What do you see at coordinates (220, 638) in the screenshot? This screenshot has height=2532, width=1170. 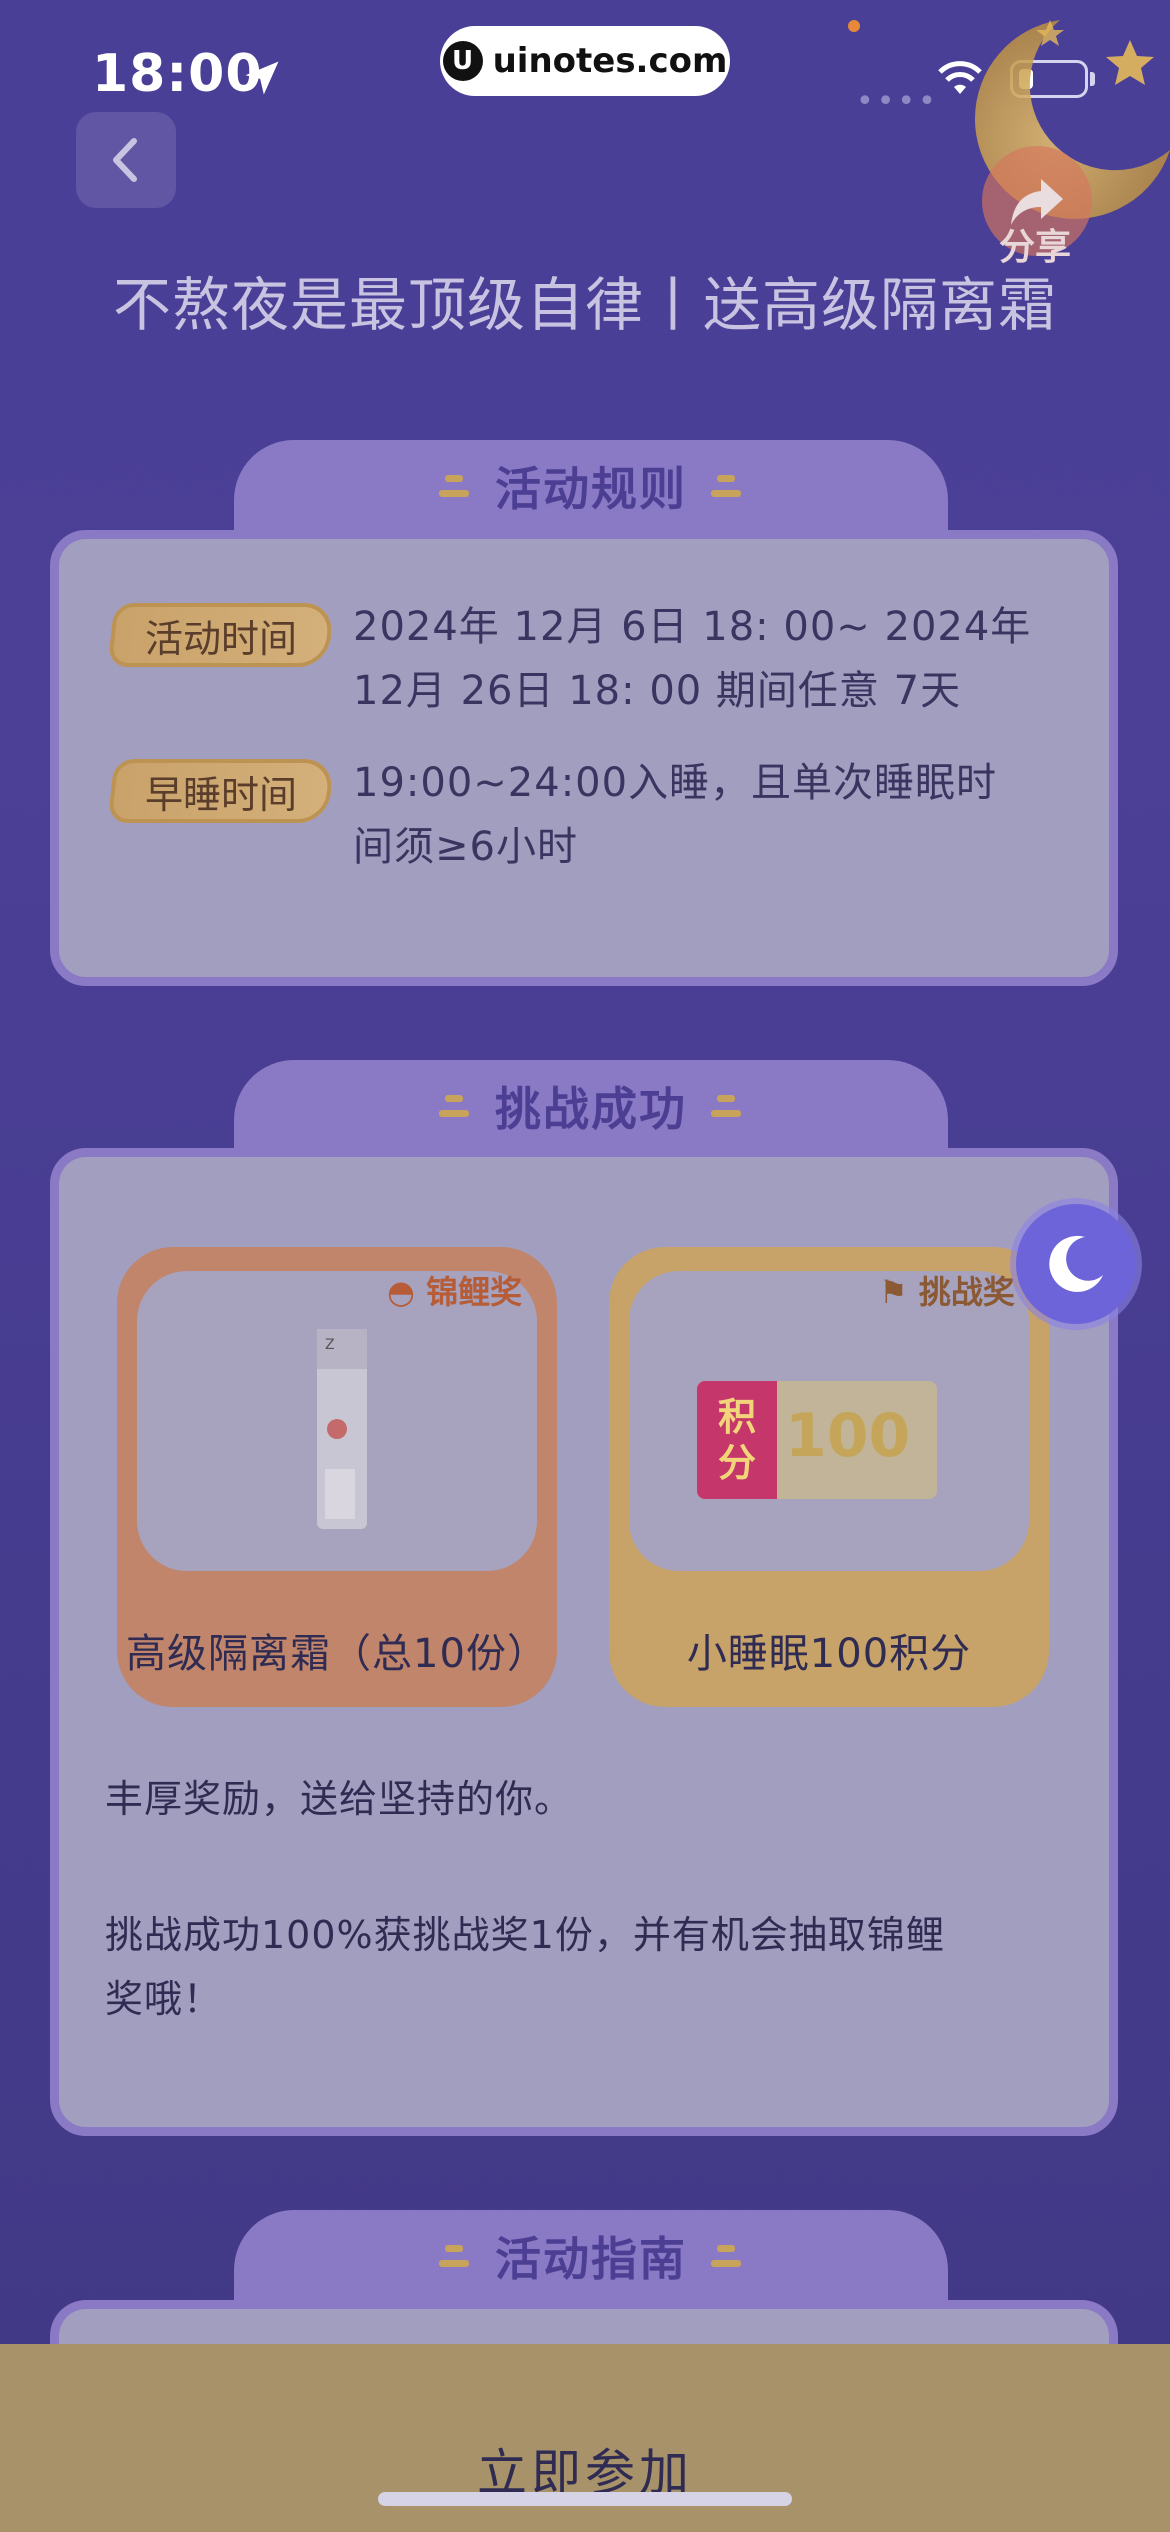 I see `rule-badge-time-label: 活动时间` at bounding box center [220, 638].